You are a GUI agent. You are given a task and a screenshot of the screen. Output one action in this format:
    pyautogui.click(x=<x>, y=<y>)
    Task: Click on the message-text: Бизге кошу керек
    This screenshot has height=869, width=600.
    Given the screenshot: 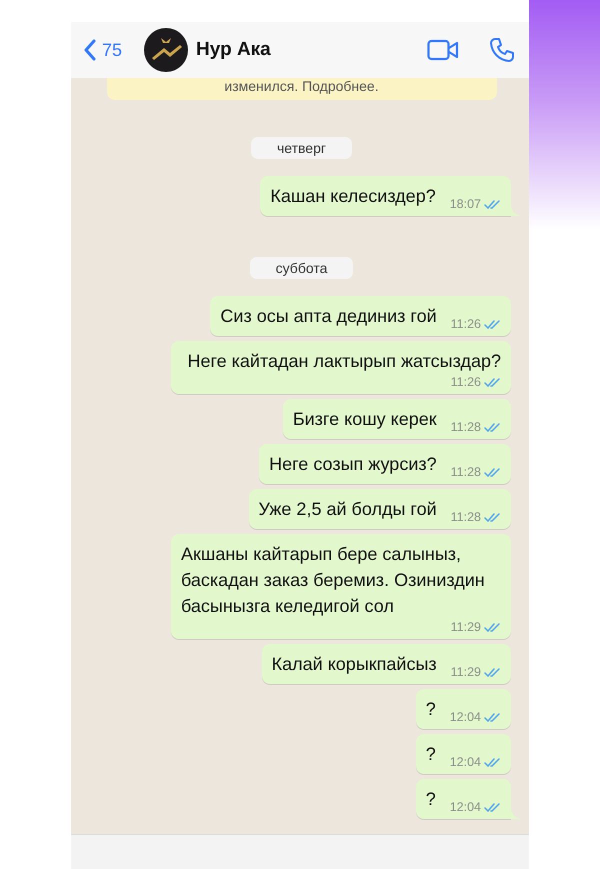 What is the action you would take?
    pyautogui.click(x=364, y=419)
    